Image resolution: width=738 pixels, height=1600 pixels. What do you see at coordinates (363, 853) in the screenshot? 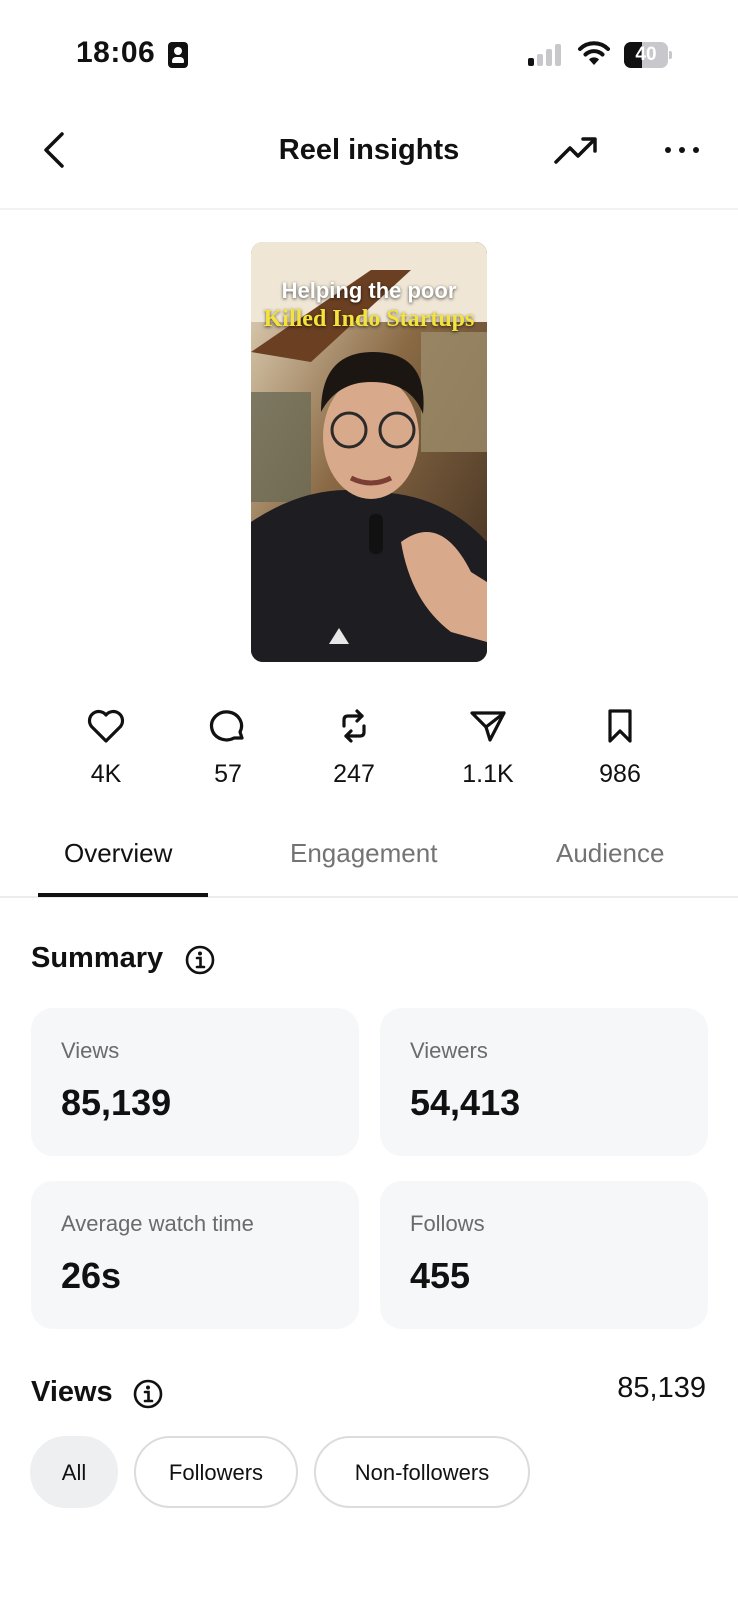
I see `tab-engagement: Engagement` at bounding box center [363, 853].